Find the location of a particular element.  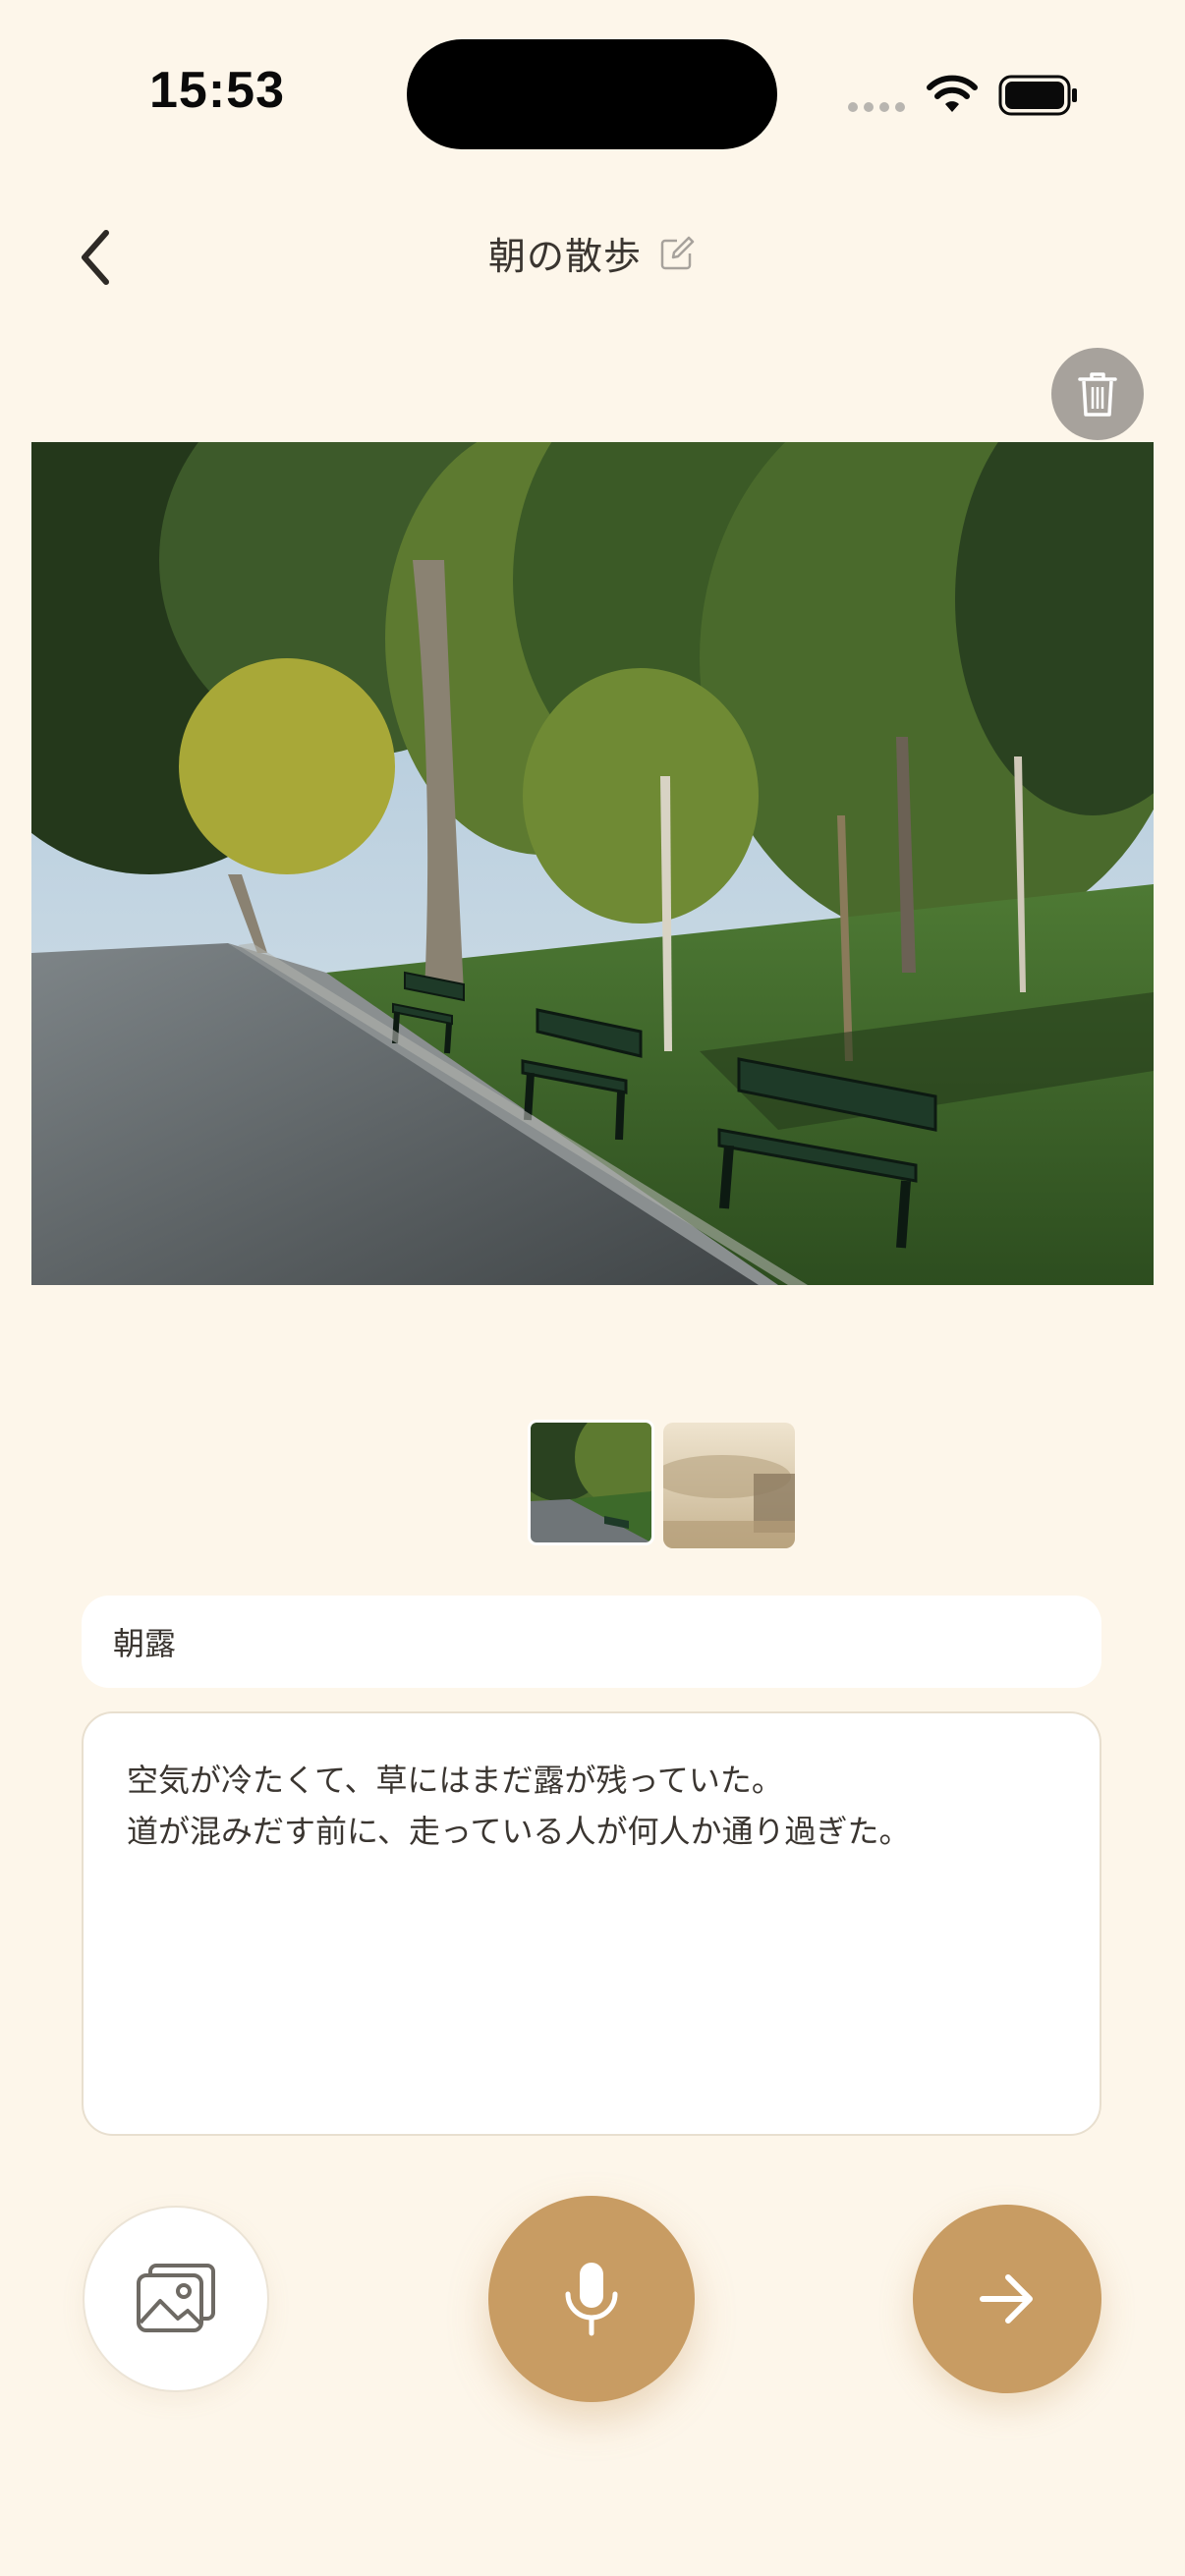

trash-icon is located at coordinates (1098, 394).